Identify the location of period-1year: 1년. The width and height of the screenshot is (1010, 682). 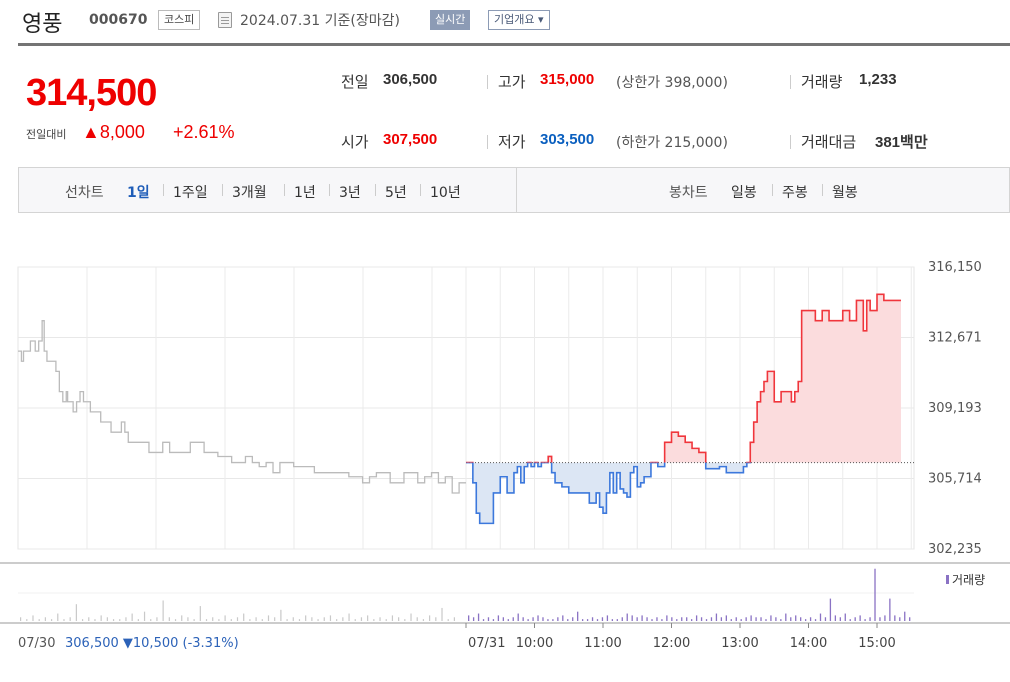
(305, 192).